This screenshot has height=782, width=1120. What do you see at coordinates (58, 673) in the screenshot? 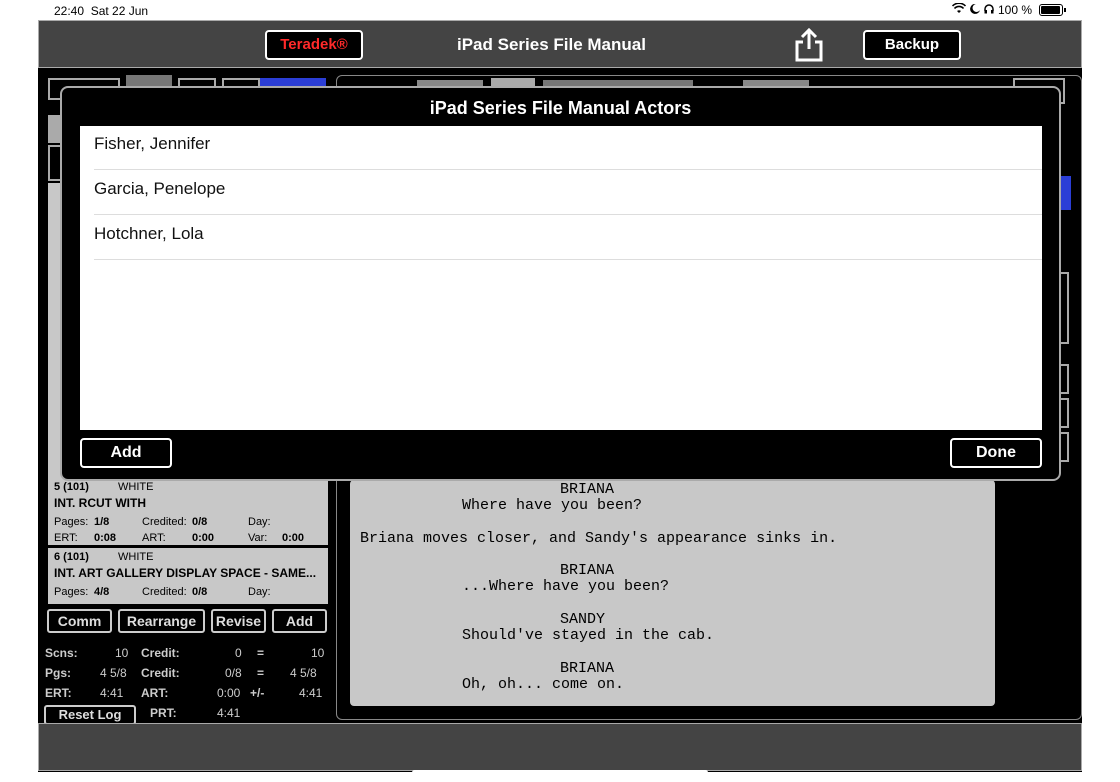
I see `pgs-label: Pgs:` at bounding box center [58, 673].